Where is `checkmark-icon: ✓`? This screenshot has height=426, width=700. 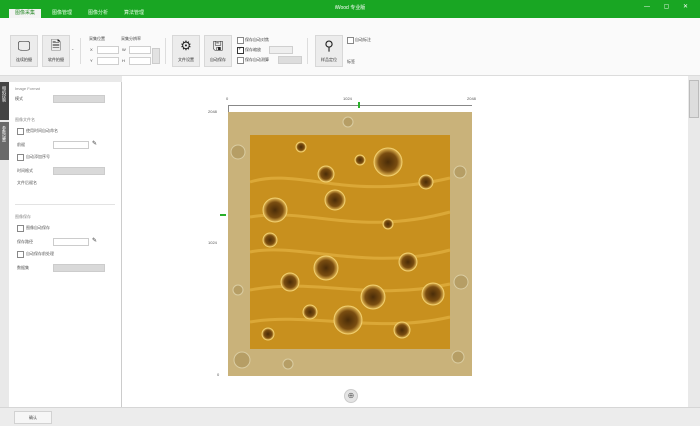
checkmark-icon: ✓ is located at coordinates (240, 49).